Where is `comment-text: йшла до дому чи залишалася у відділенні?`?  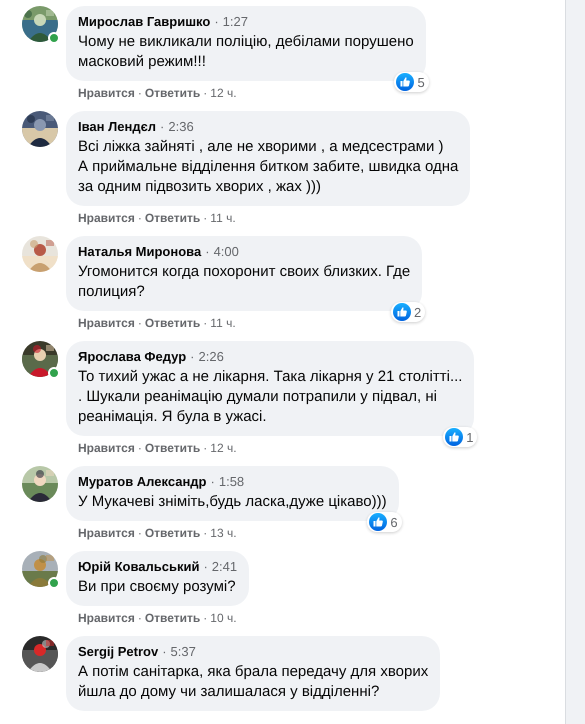
comment-text: йшла до дому чи залишалася у відділенні? is located at coordinates (229, 692).